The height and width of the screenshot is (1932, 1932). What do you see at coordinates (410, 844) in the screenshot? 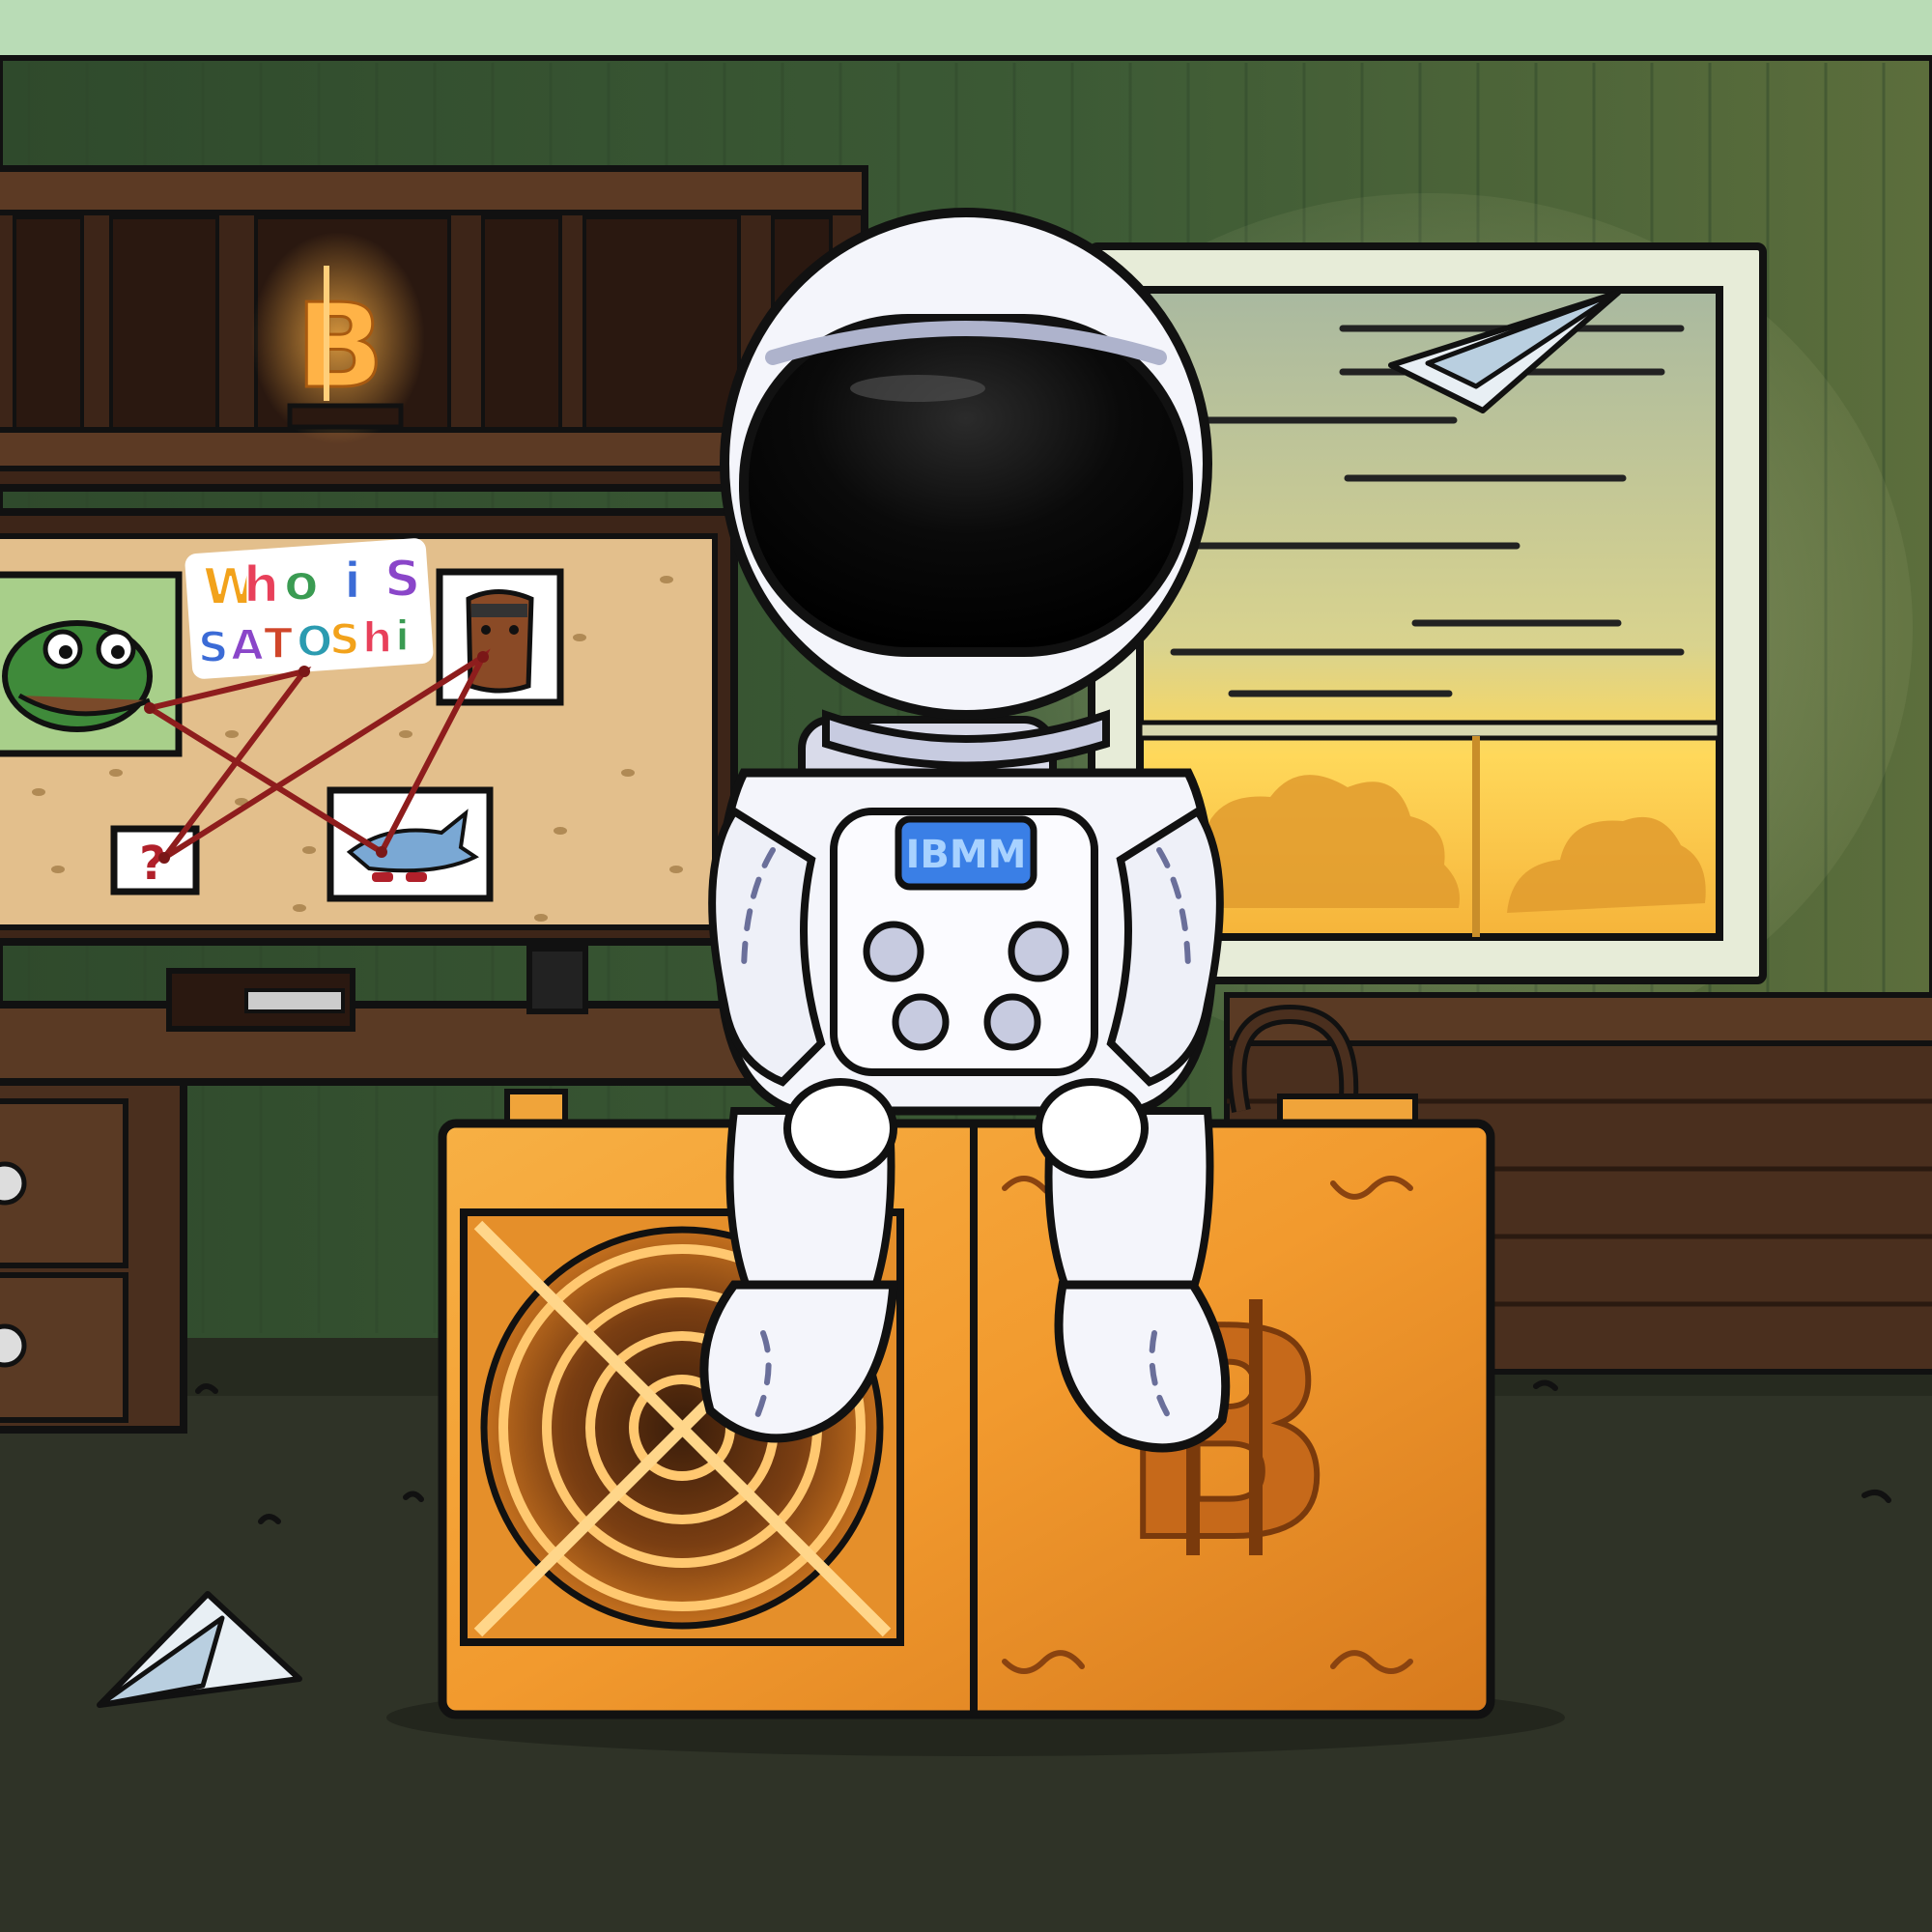
I see `photo-shark-plane` at bounding box center [410, 844].